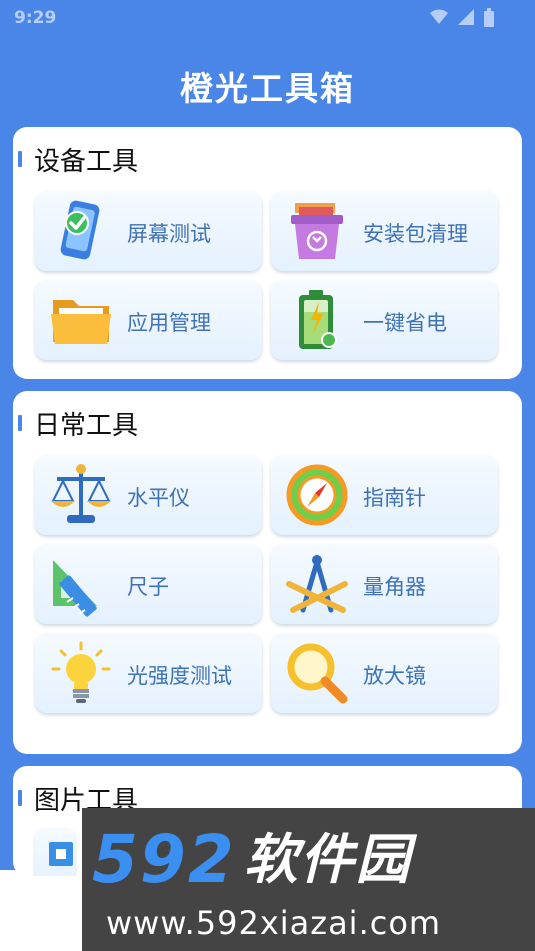 Image resolution: width=535 pixels, height=951 pixels. What do you see at coordinates (86, 426) in the screenshot?
I see `section-title: 日常工具` at bounding box center [86, 426].